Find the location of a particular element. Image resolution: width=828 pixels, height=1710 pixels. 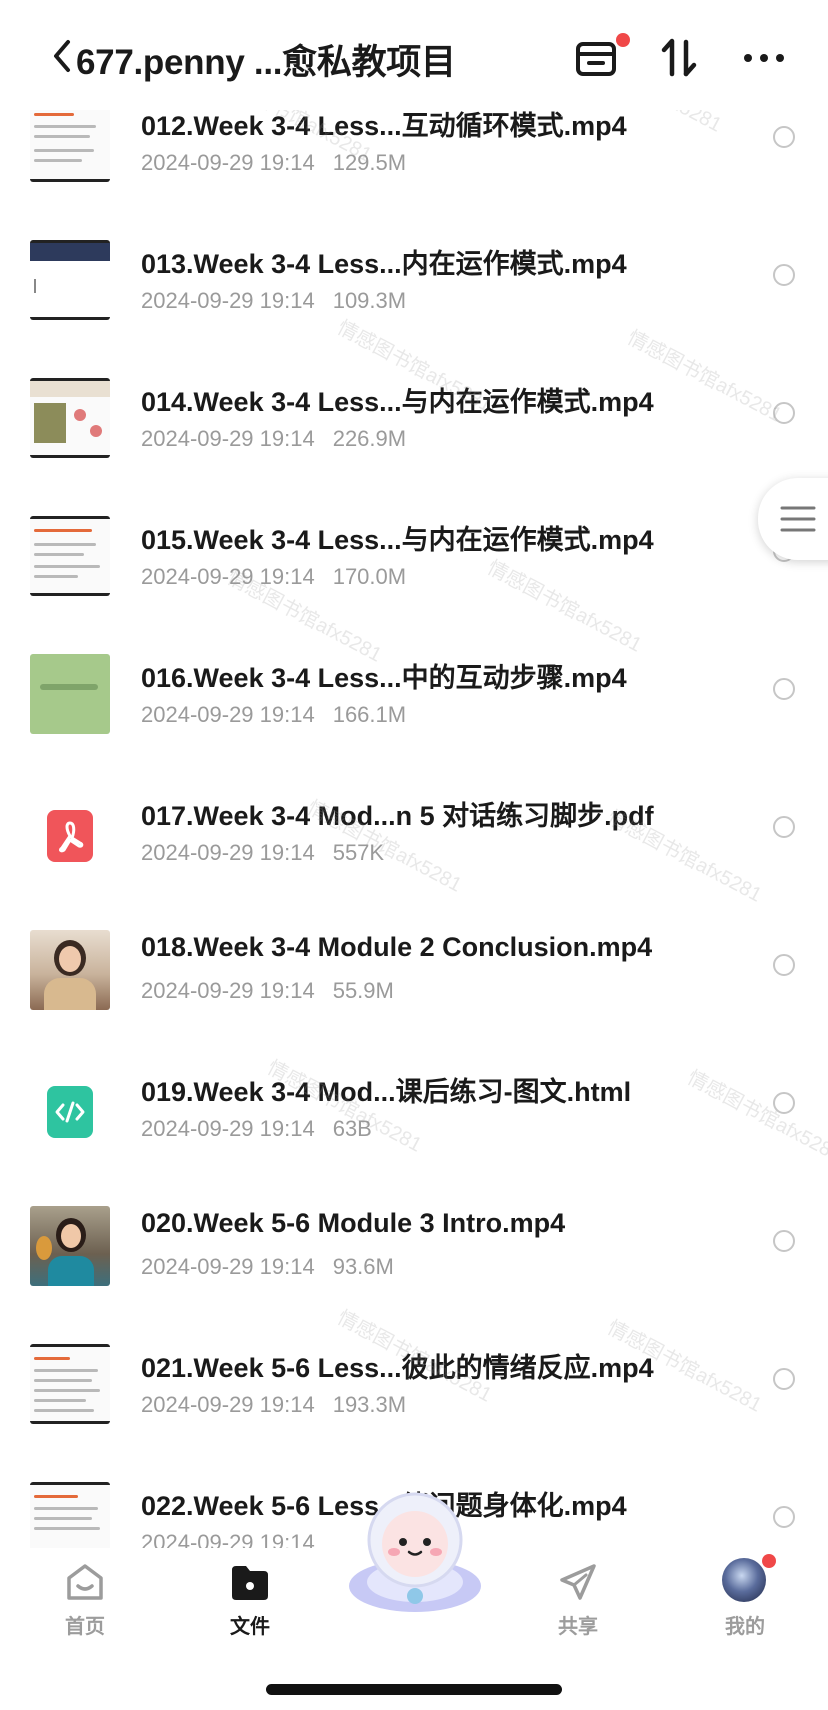

file-size: 170.0M is located at coordinates (369, 576).